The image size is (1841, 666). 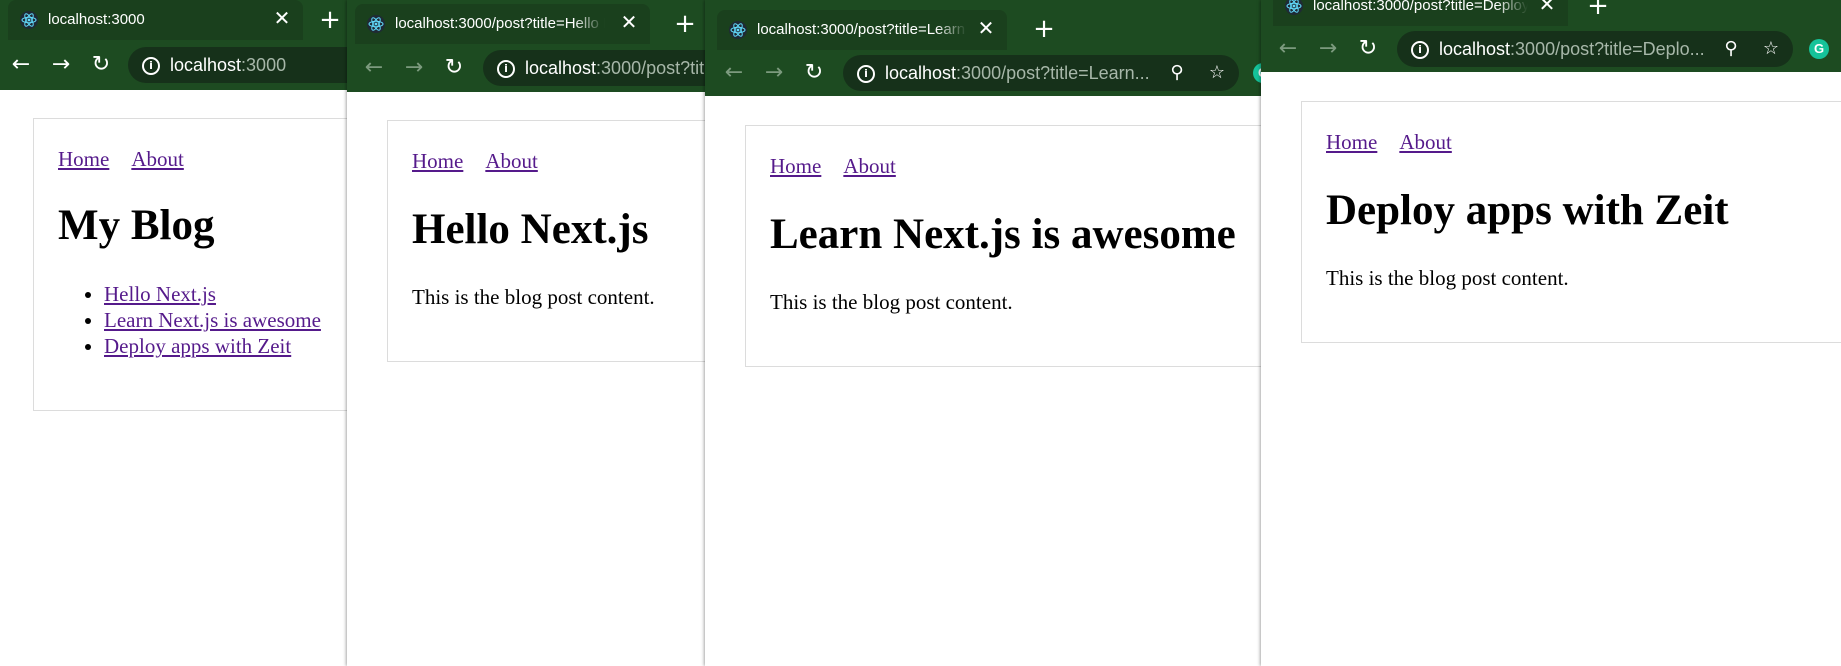 I want to click on page-title: Deploy apps with Zeit, so click(x=1527, y=210).